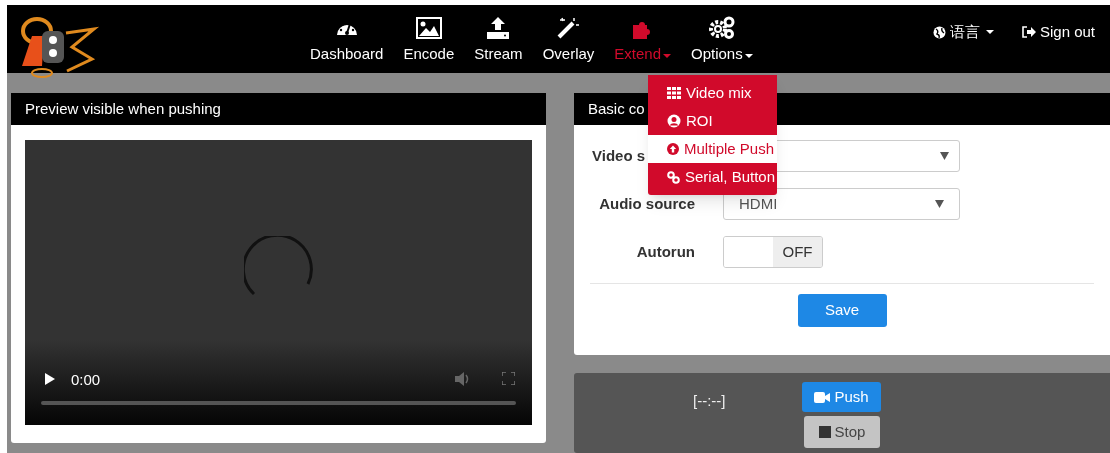  What do you see at coordinates (428, 28) in the screenshot?
I see `image-icon` at bounding box center [428, 28].